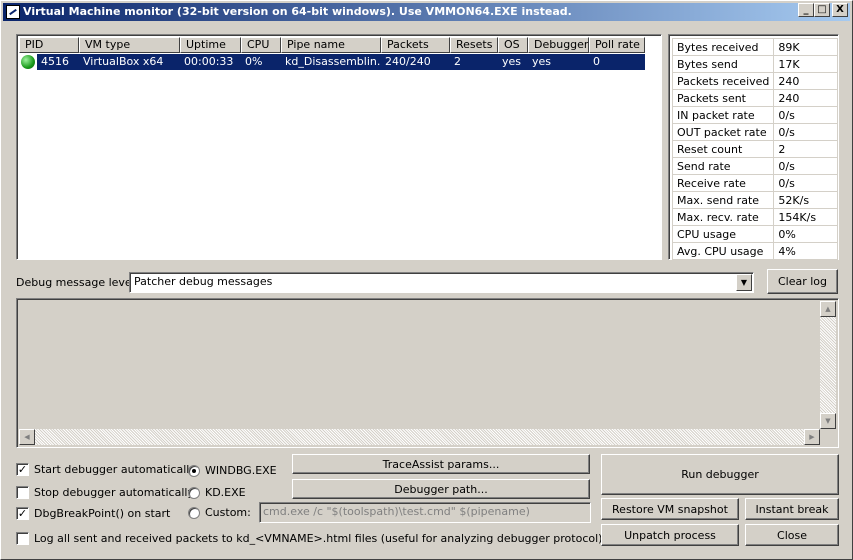 This screenshot has height=560, width=853. Describe the element at coordinates (27, 437) in the screenshot. I see `scroll-left-icon: ◀` at that location.